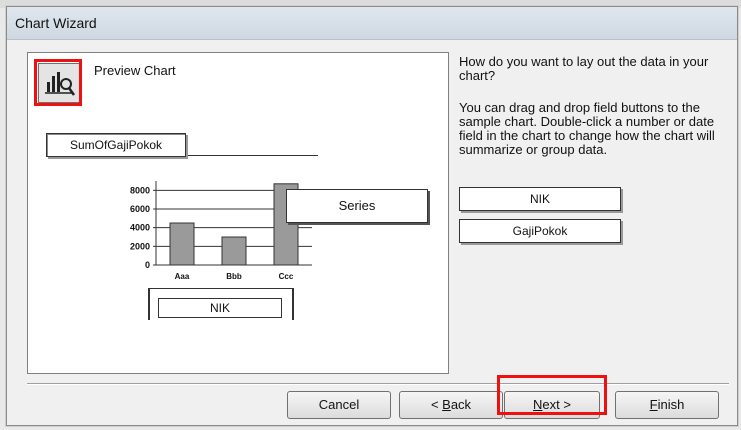  What do you see at coordinates (182, 276) in the screenshot?
I see `x-tick-label: Aaa` at bounding box center [182, 276].